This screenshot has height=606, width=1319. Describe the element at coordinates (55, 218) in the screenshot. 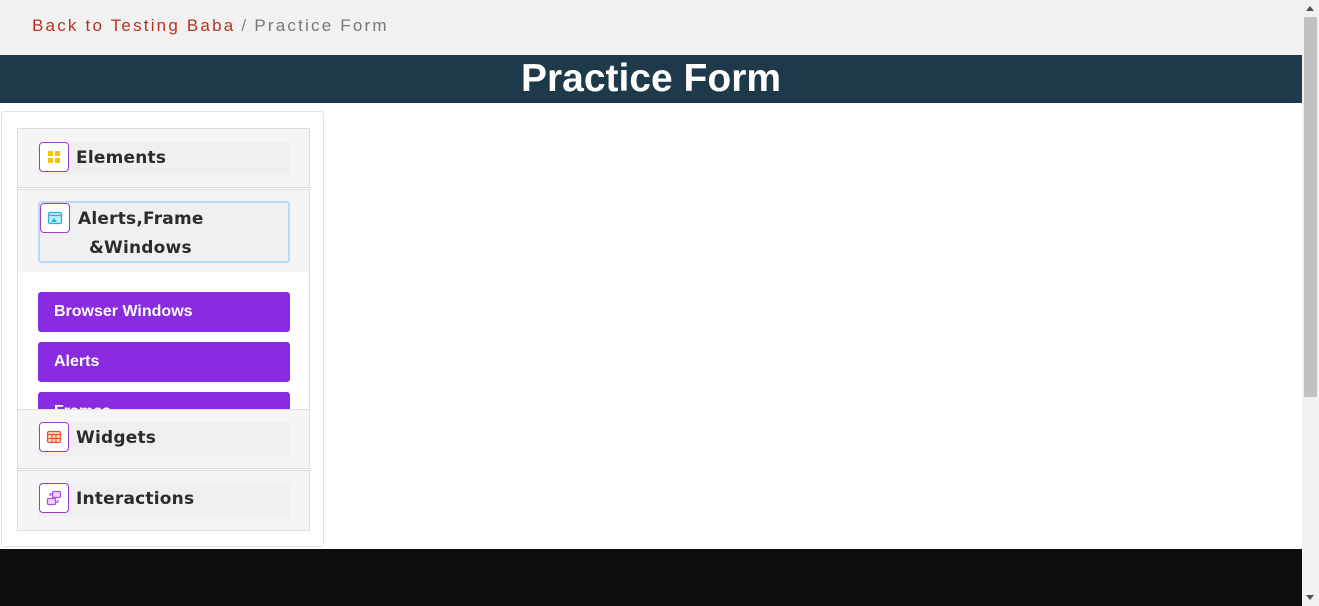

I see `window-icon` at that location.